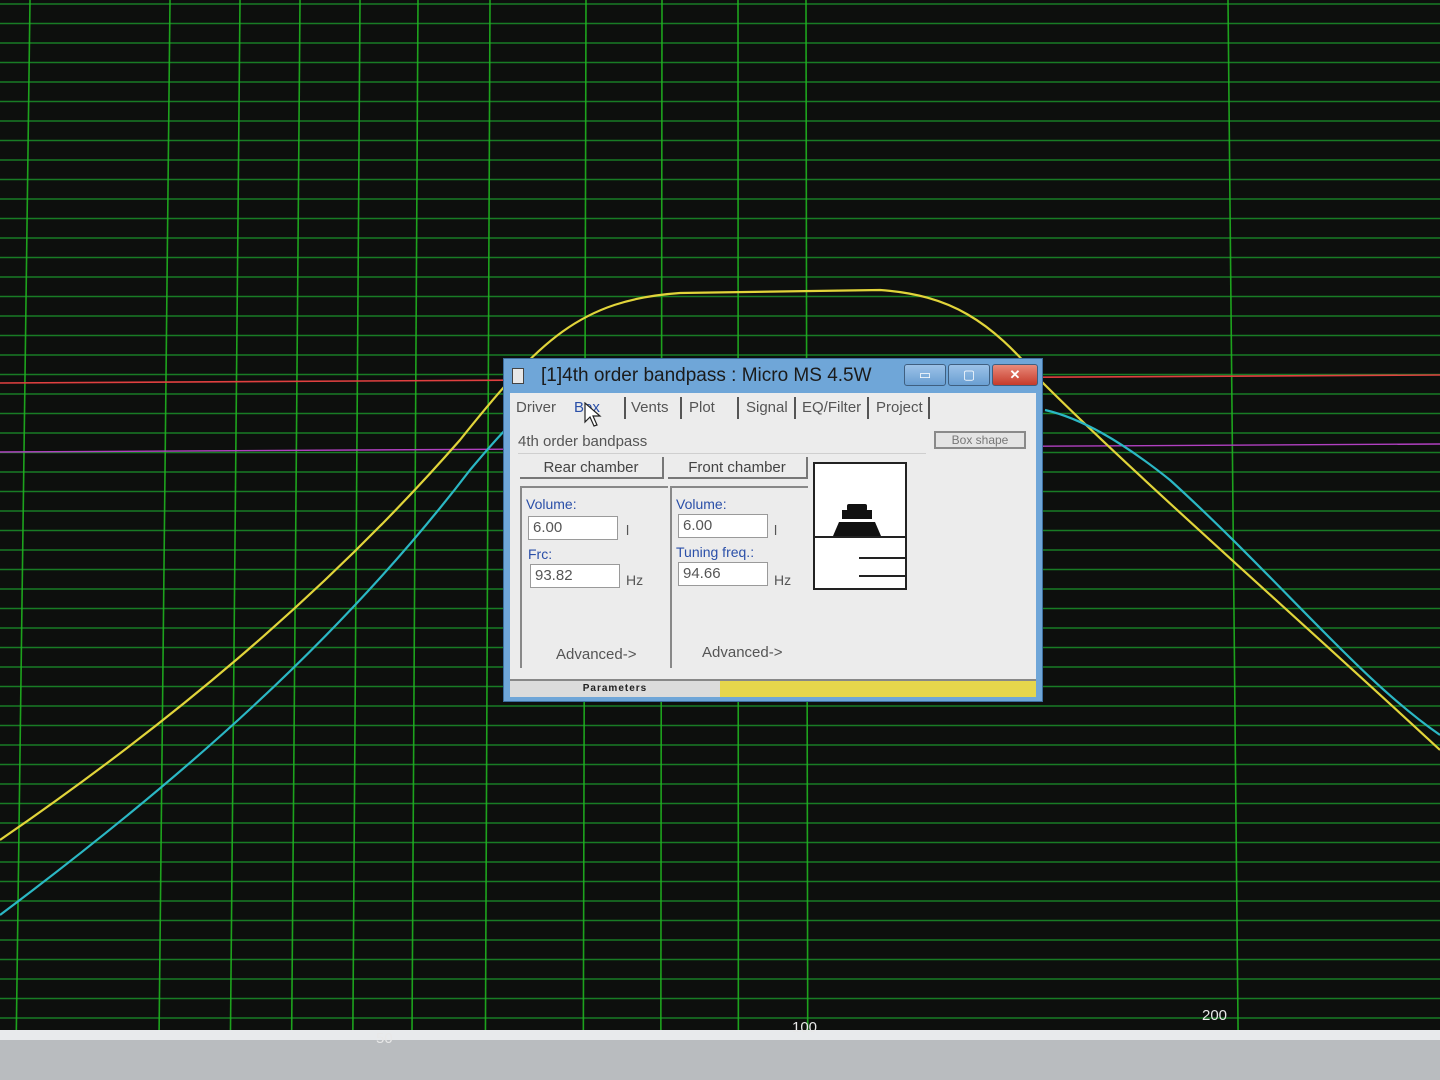 Image resolution: width=1440 pixels, height=1080 pixels. What do you see at coordinates (899, 407) in the screenshot?
I see `tab-project: Project` at bounding box center [899, 407].